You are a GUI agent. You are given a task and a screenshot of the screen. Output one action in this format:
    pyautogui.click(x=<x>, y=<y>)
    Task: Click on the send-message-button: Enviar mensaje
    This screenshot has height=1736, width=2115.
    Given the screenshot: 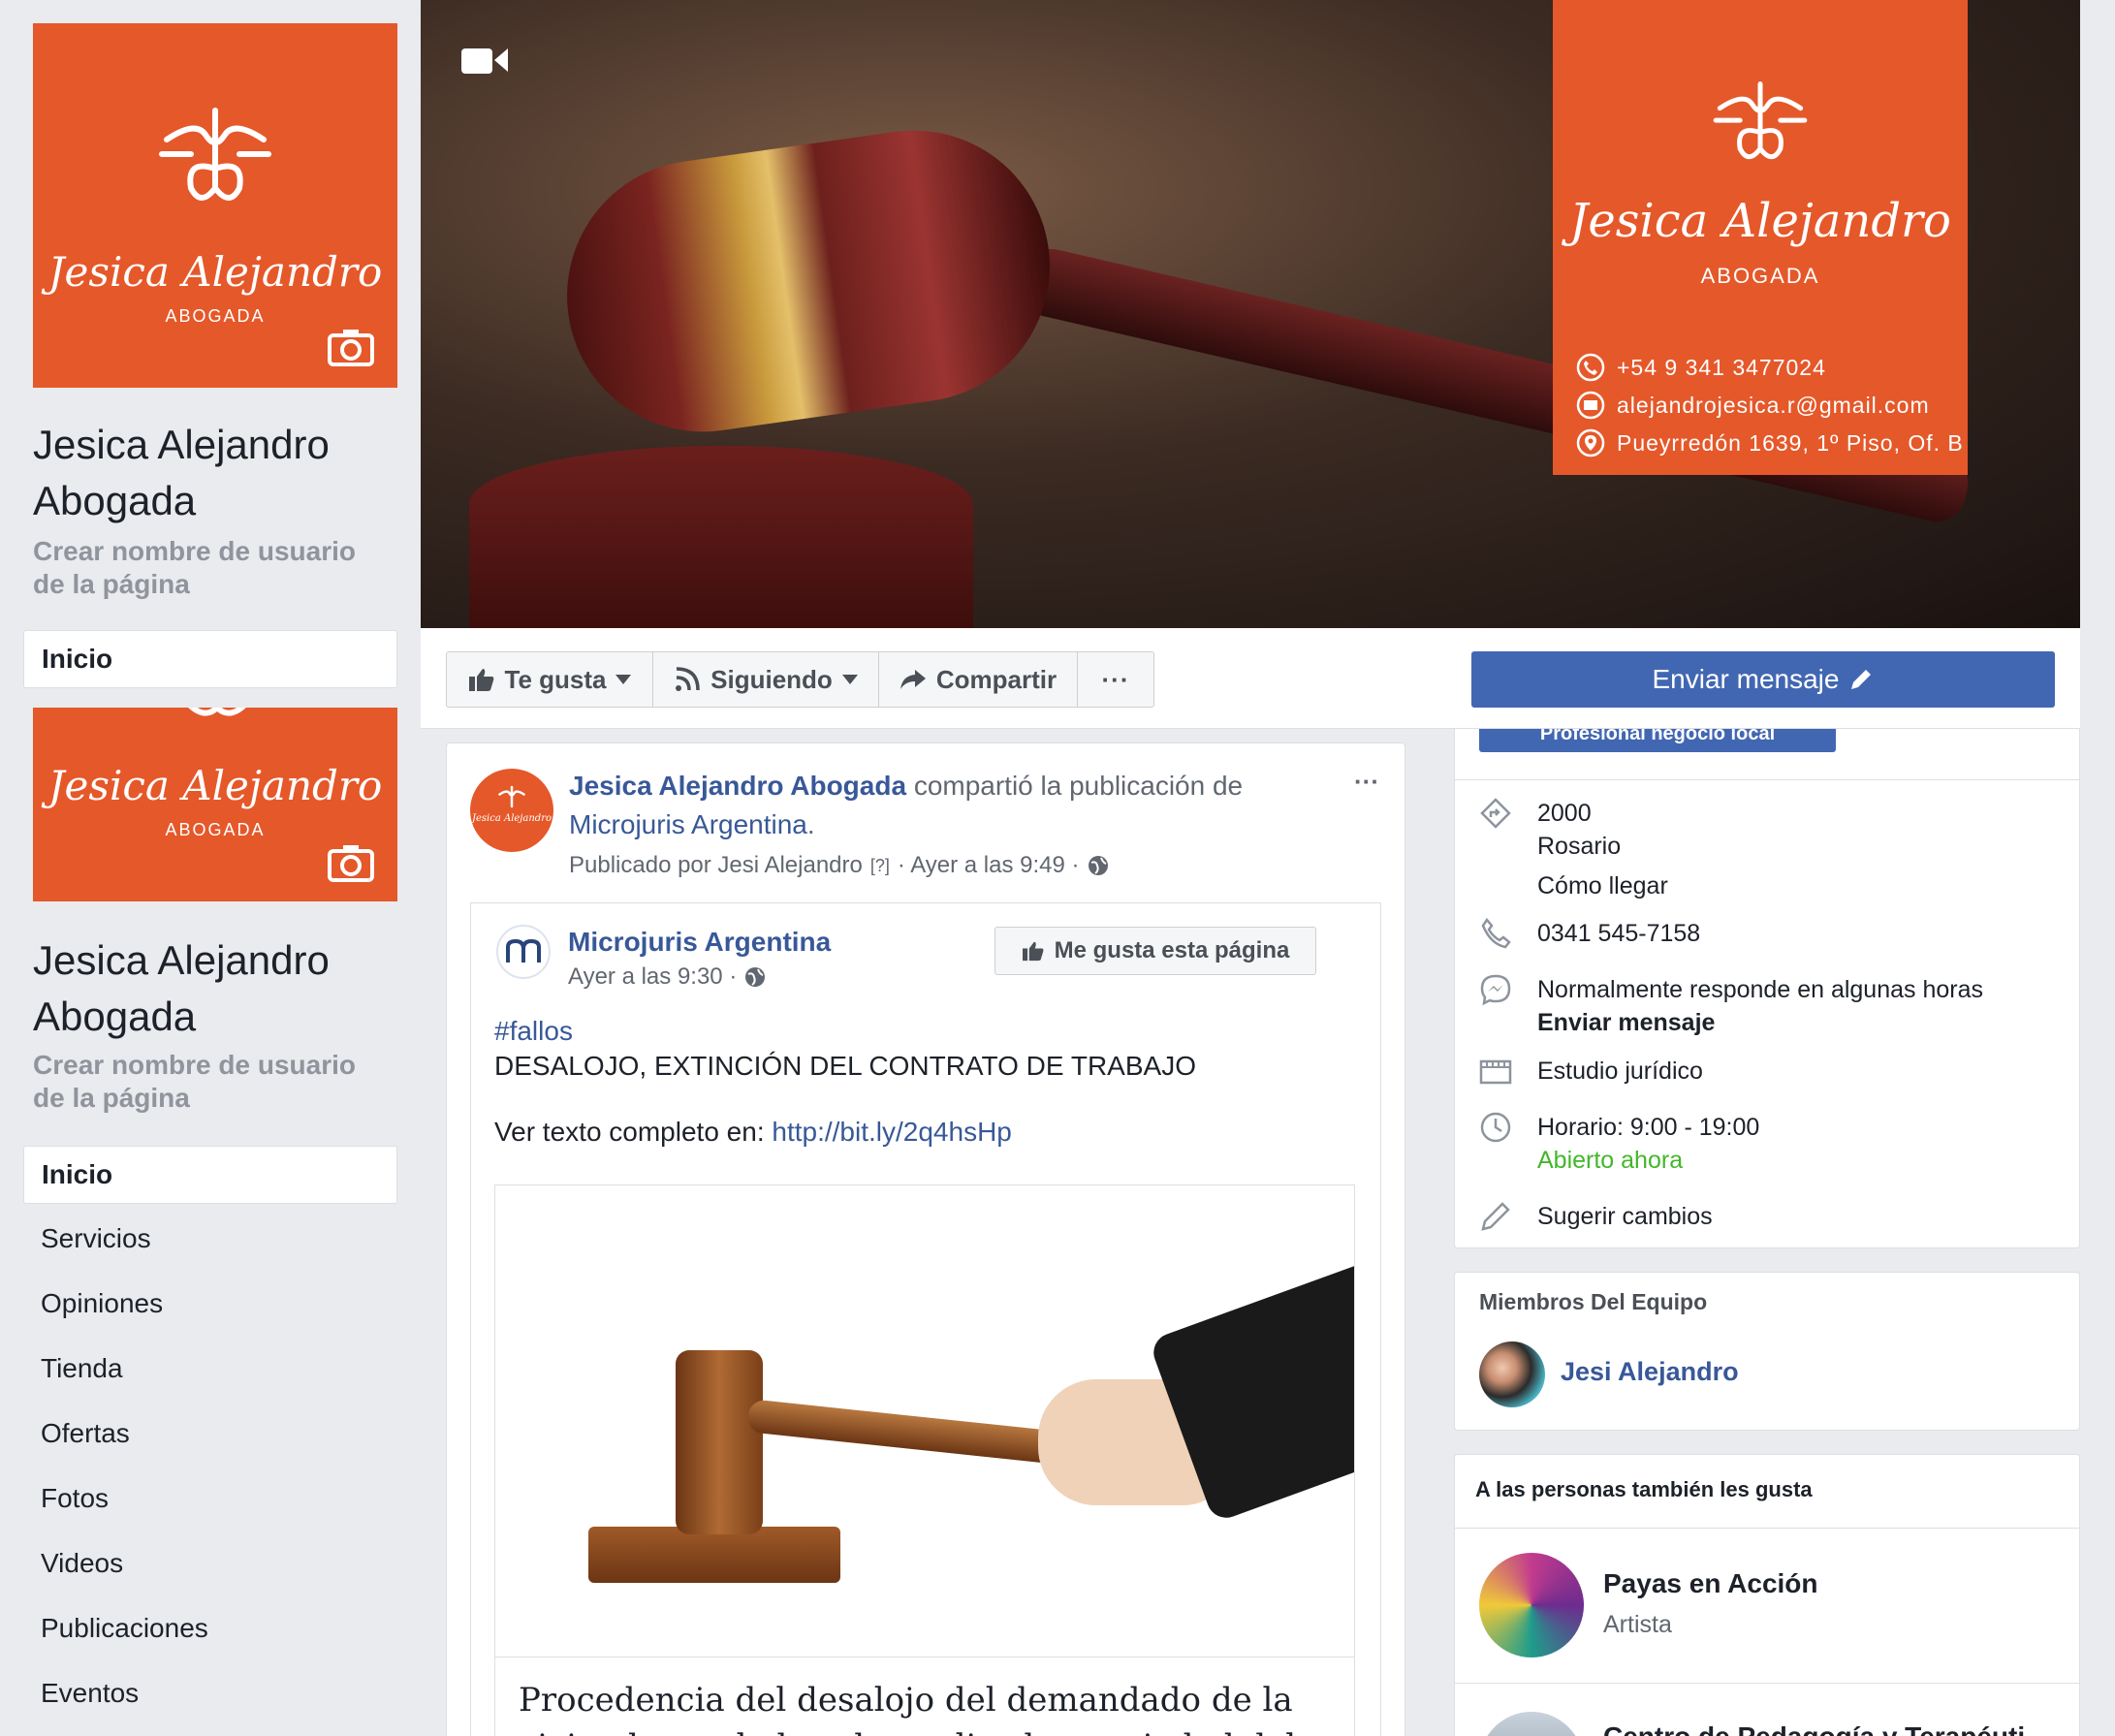 What is the action you would take?
    pyautogui.click(x=1763, y=679)
    